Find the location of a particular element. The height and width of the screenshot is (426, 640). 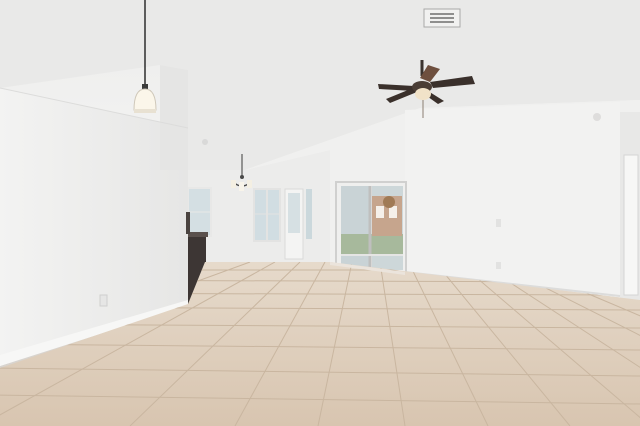

air-vent-icon is located at coordinates (442, 18).